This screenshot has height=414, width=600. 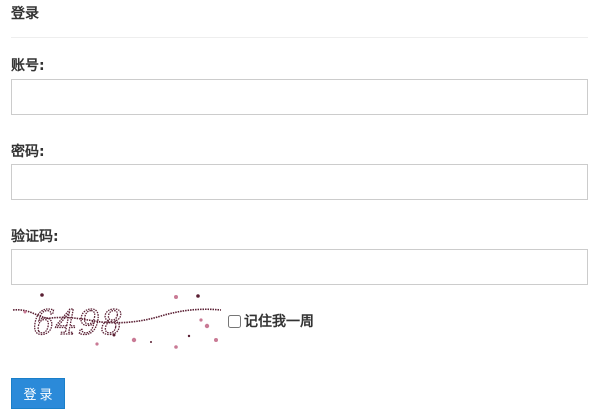 I want to click on captcha-image: 6498, so click(x=117, y=322).